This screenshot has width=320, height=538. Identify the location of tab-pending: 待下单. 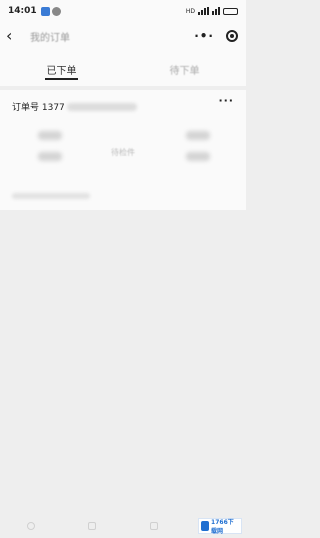
(184, 68).